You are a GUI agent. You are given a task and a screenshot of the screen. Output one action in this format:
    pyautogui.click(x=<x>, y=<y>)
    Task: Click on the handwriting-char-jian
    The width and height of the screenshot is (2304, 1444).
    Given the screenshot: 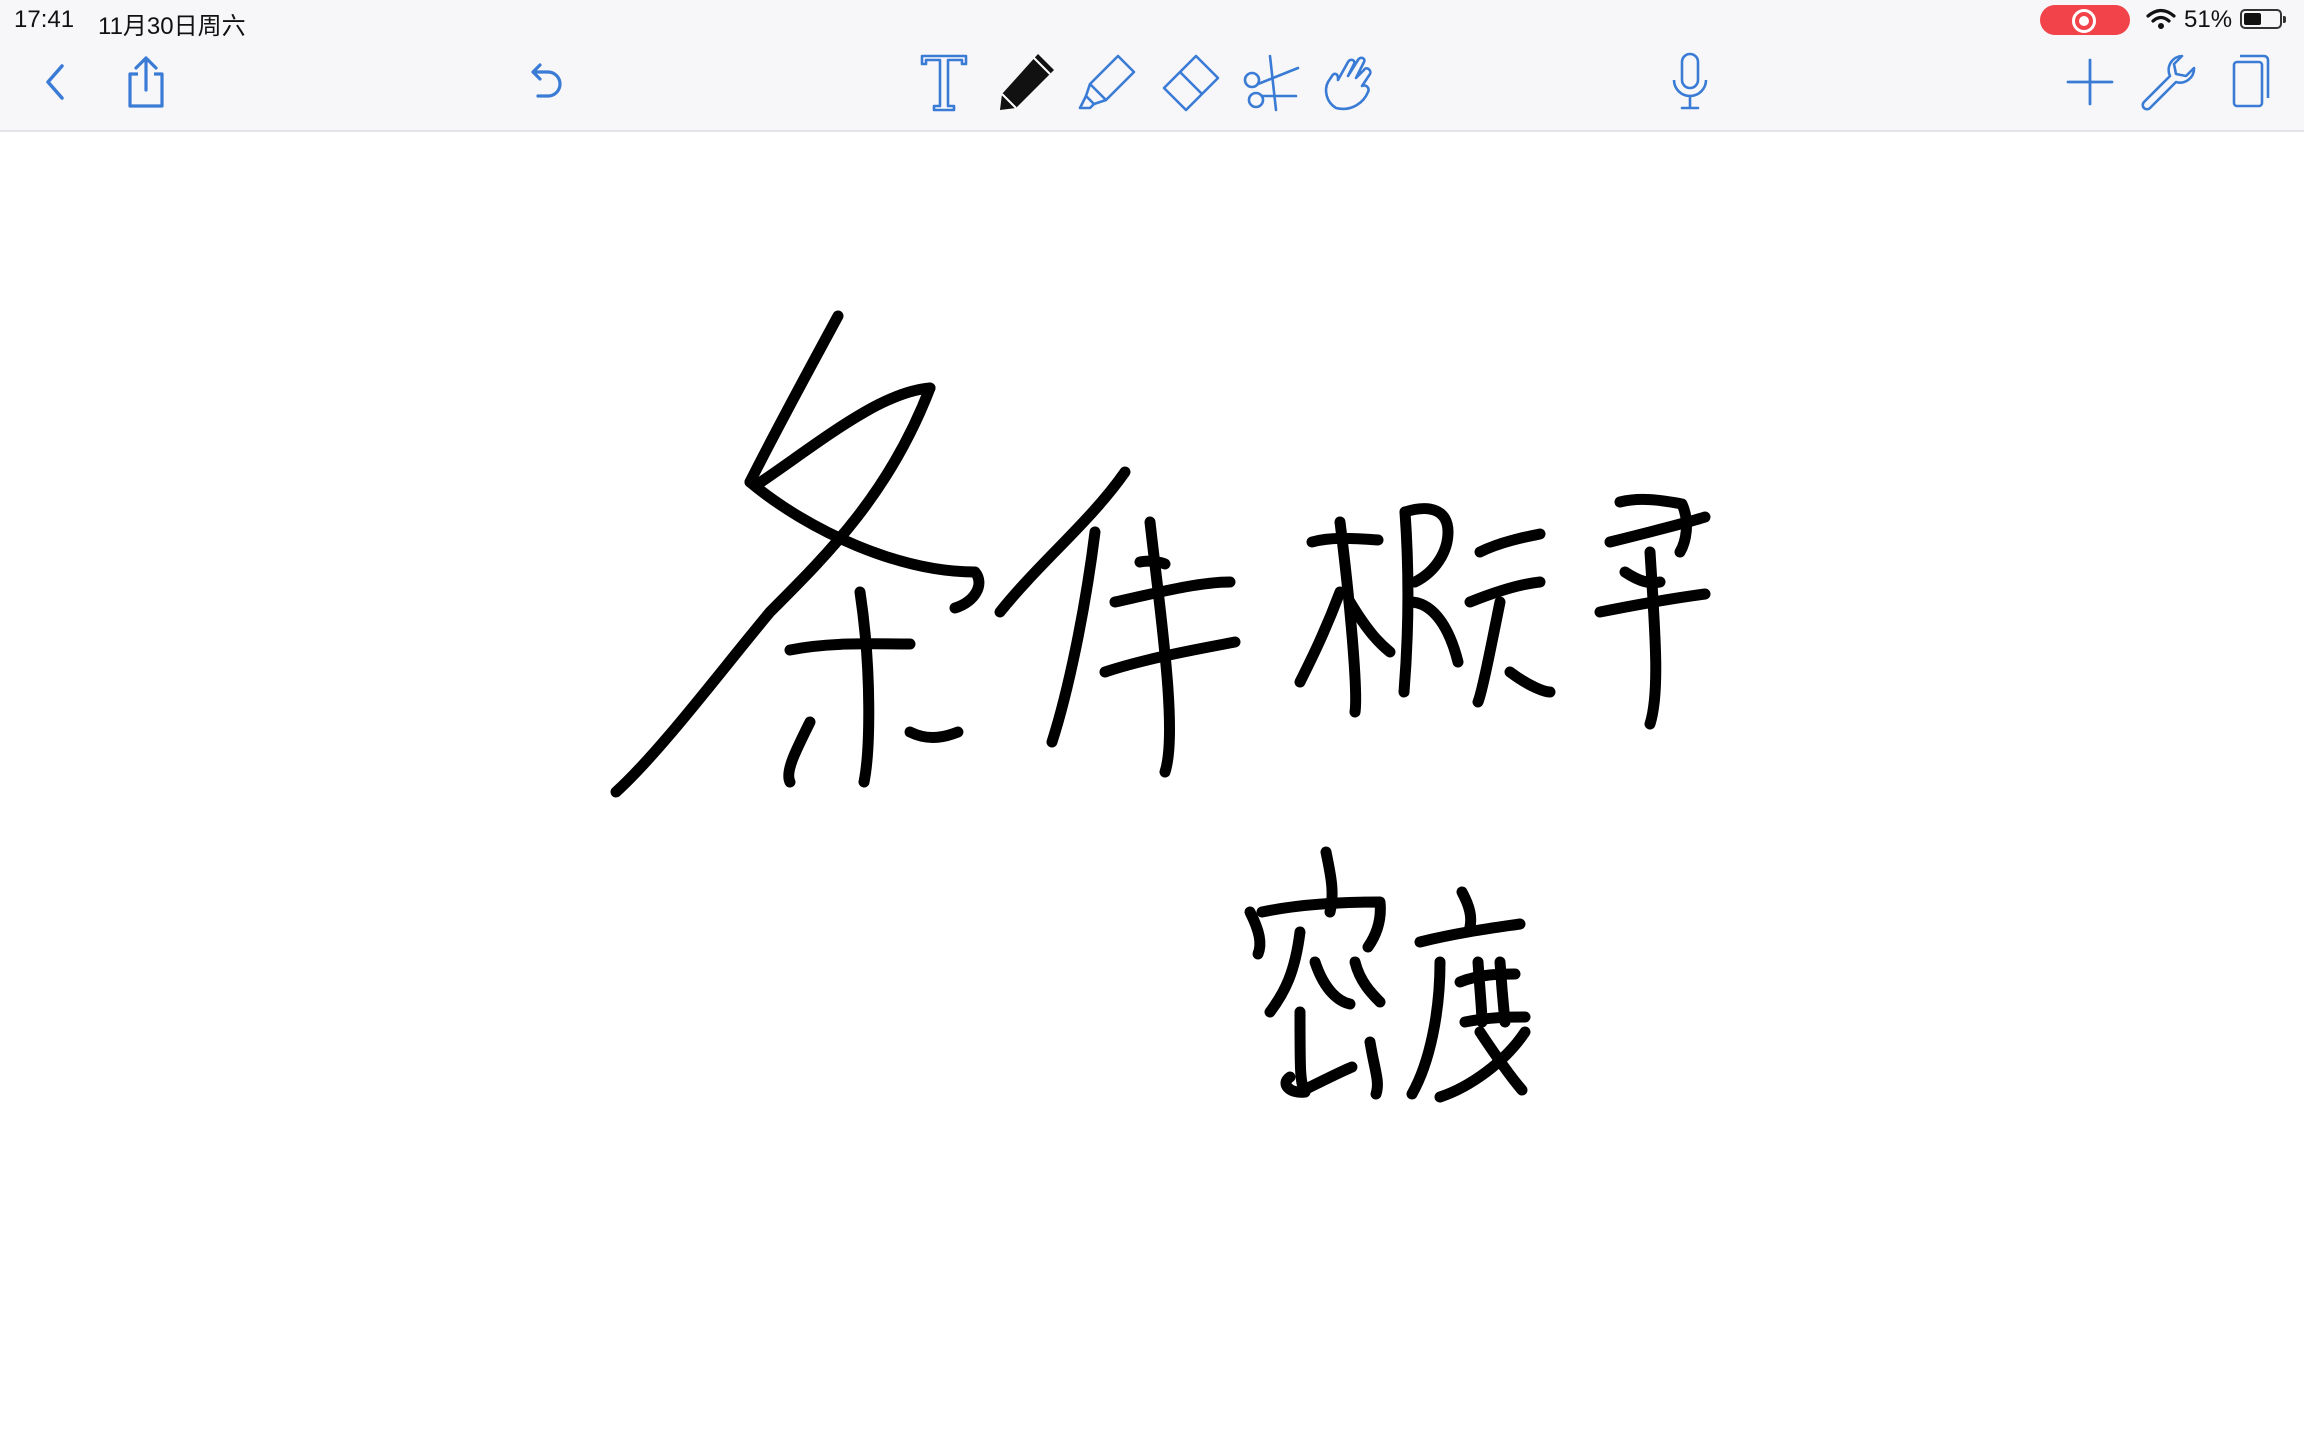 What is the action you would take?
    pyautogui.click(x=1117, y=622)
    